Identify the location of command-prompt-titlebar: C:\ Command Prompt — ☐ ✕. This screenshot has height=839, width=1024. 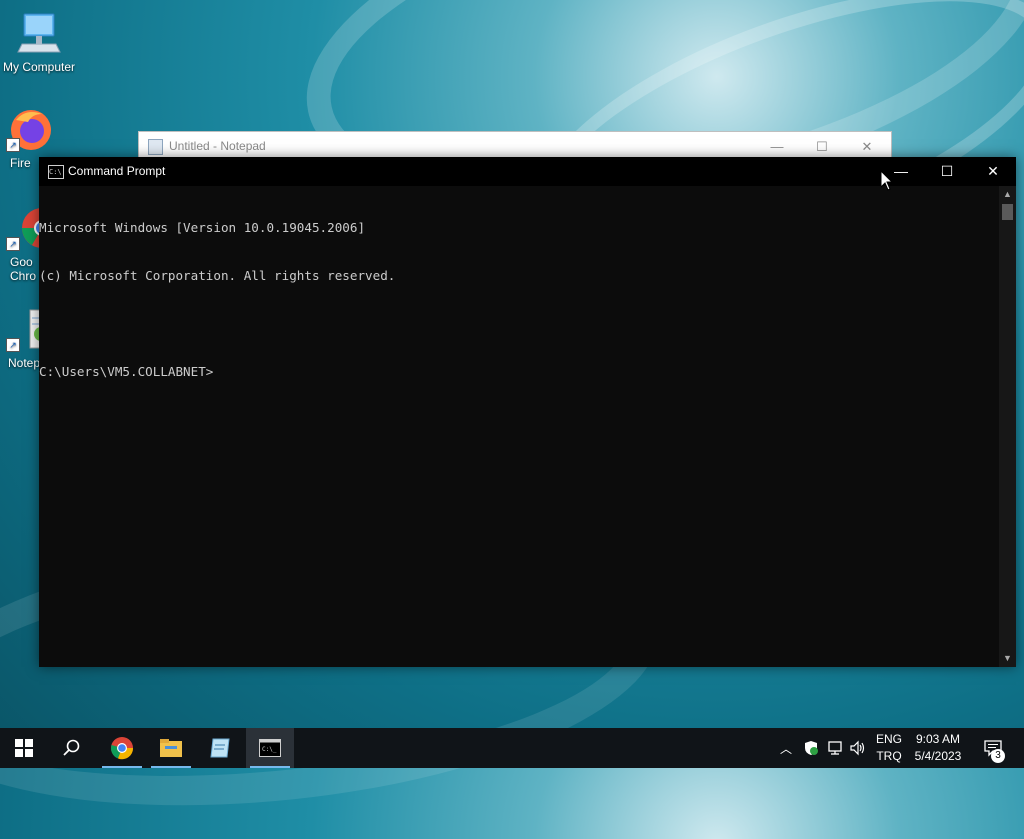
(527, 171).